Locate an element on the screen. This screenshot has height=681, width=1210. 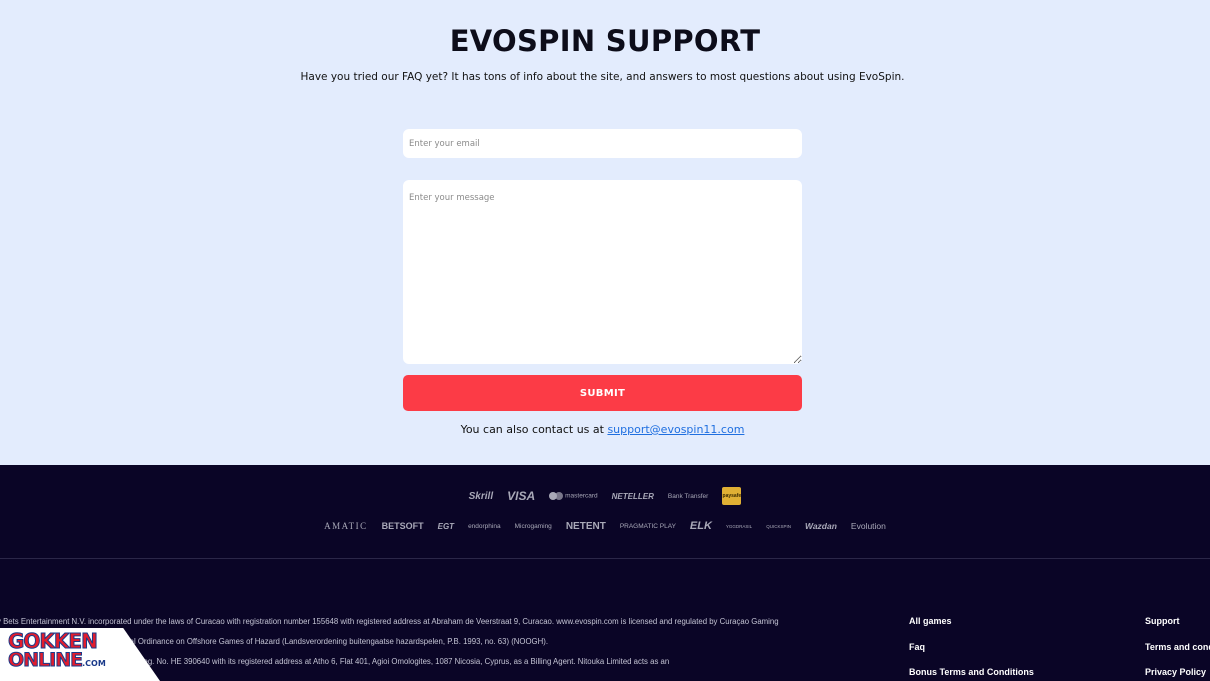
footer-links-col1: All games Faq Bonus Terms and Conditions is located at coordinates (971, 645).